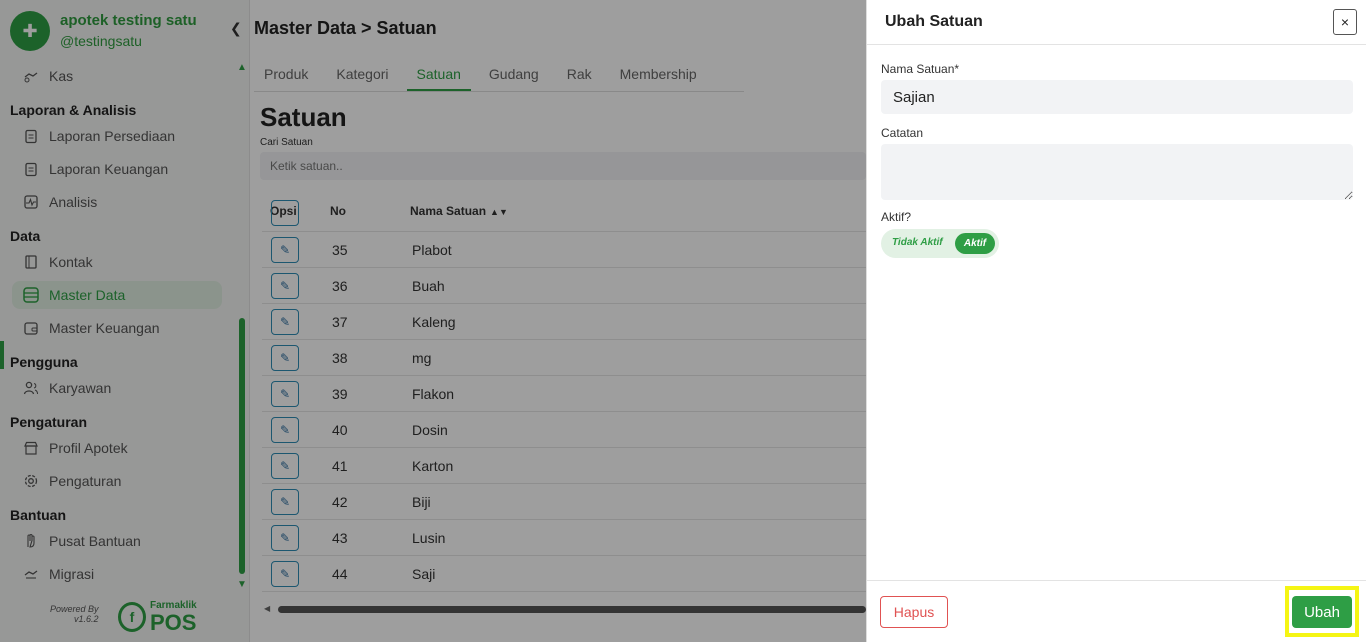 The width and height of the screenshot is (1366, 642). Describe the element at coordinates (917, 242) in the screenshot. I see `toggle-option-tidak-aktif: Tidak Aktif` at that location.